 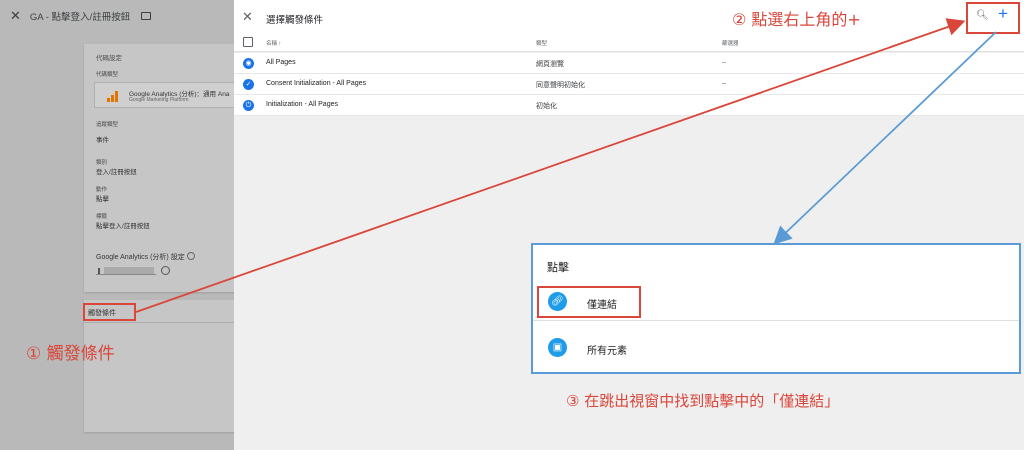 I want to click on background-header: ✕ GA - 點擊登入/註冊按鈕, so click(x=117, y=16).